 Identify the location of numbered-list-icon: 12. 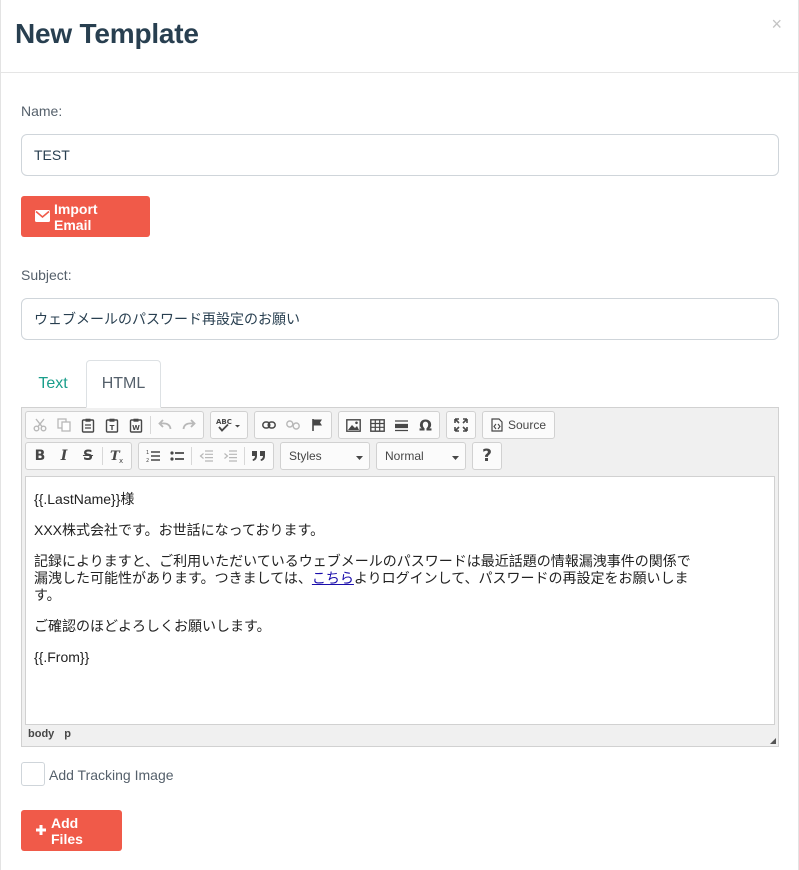
(153, 456).